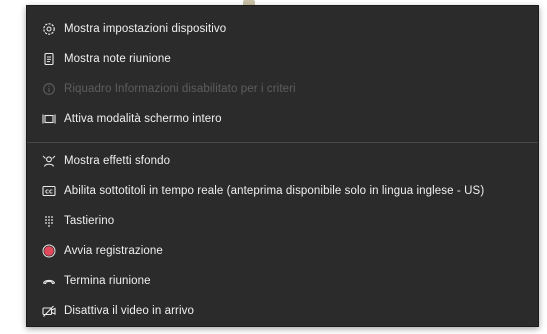 Image resolution: width=547 pixels, height=334 pixels. What do you see at coordinates (282, 161) in the screenshot?
I see `menu-item-background-effects: Mostra effetti sfondo` at bounding box center [282, 161].